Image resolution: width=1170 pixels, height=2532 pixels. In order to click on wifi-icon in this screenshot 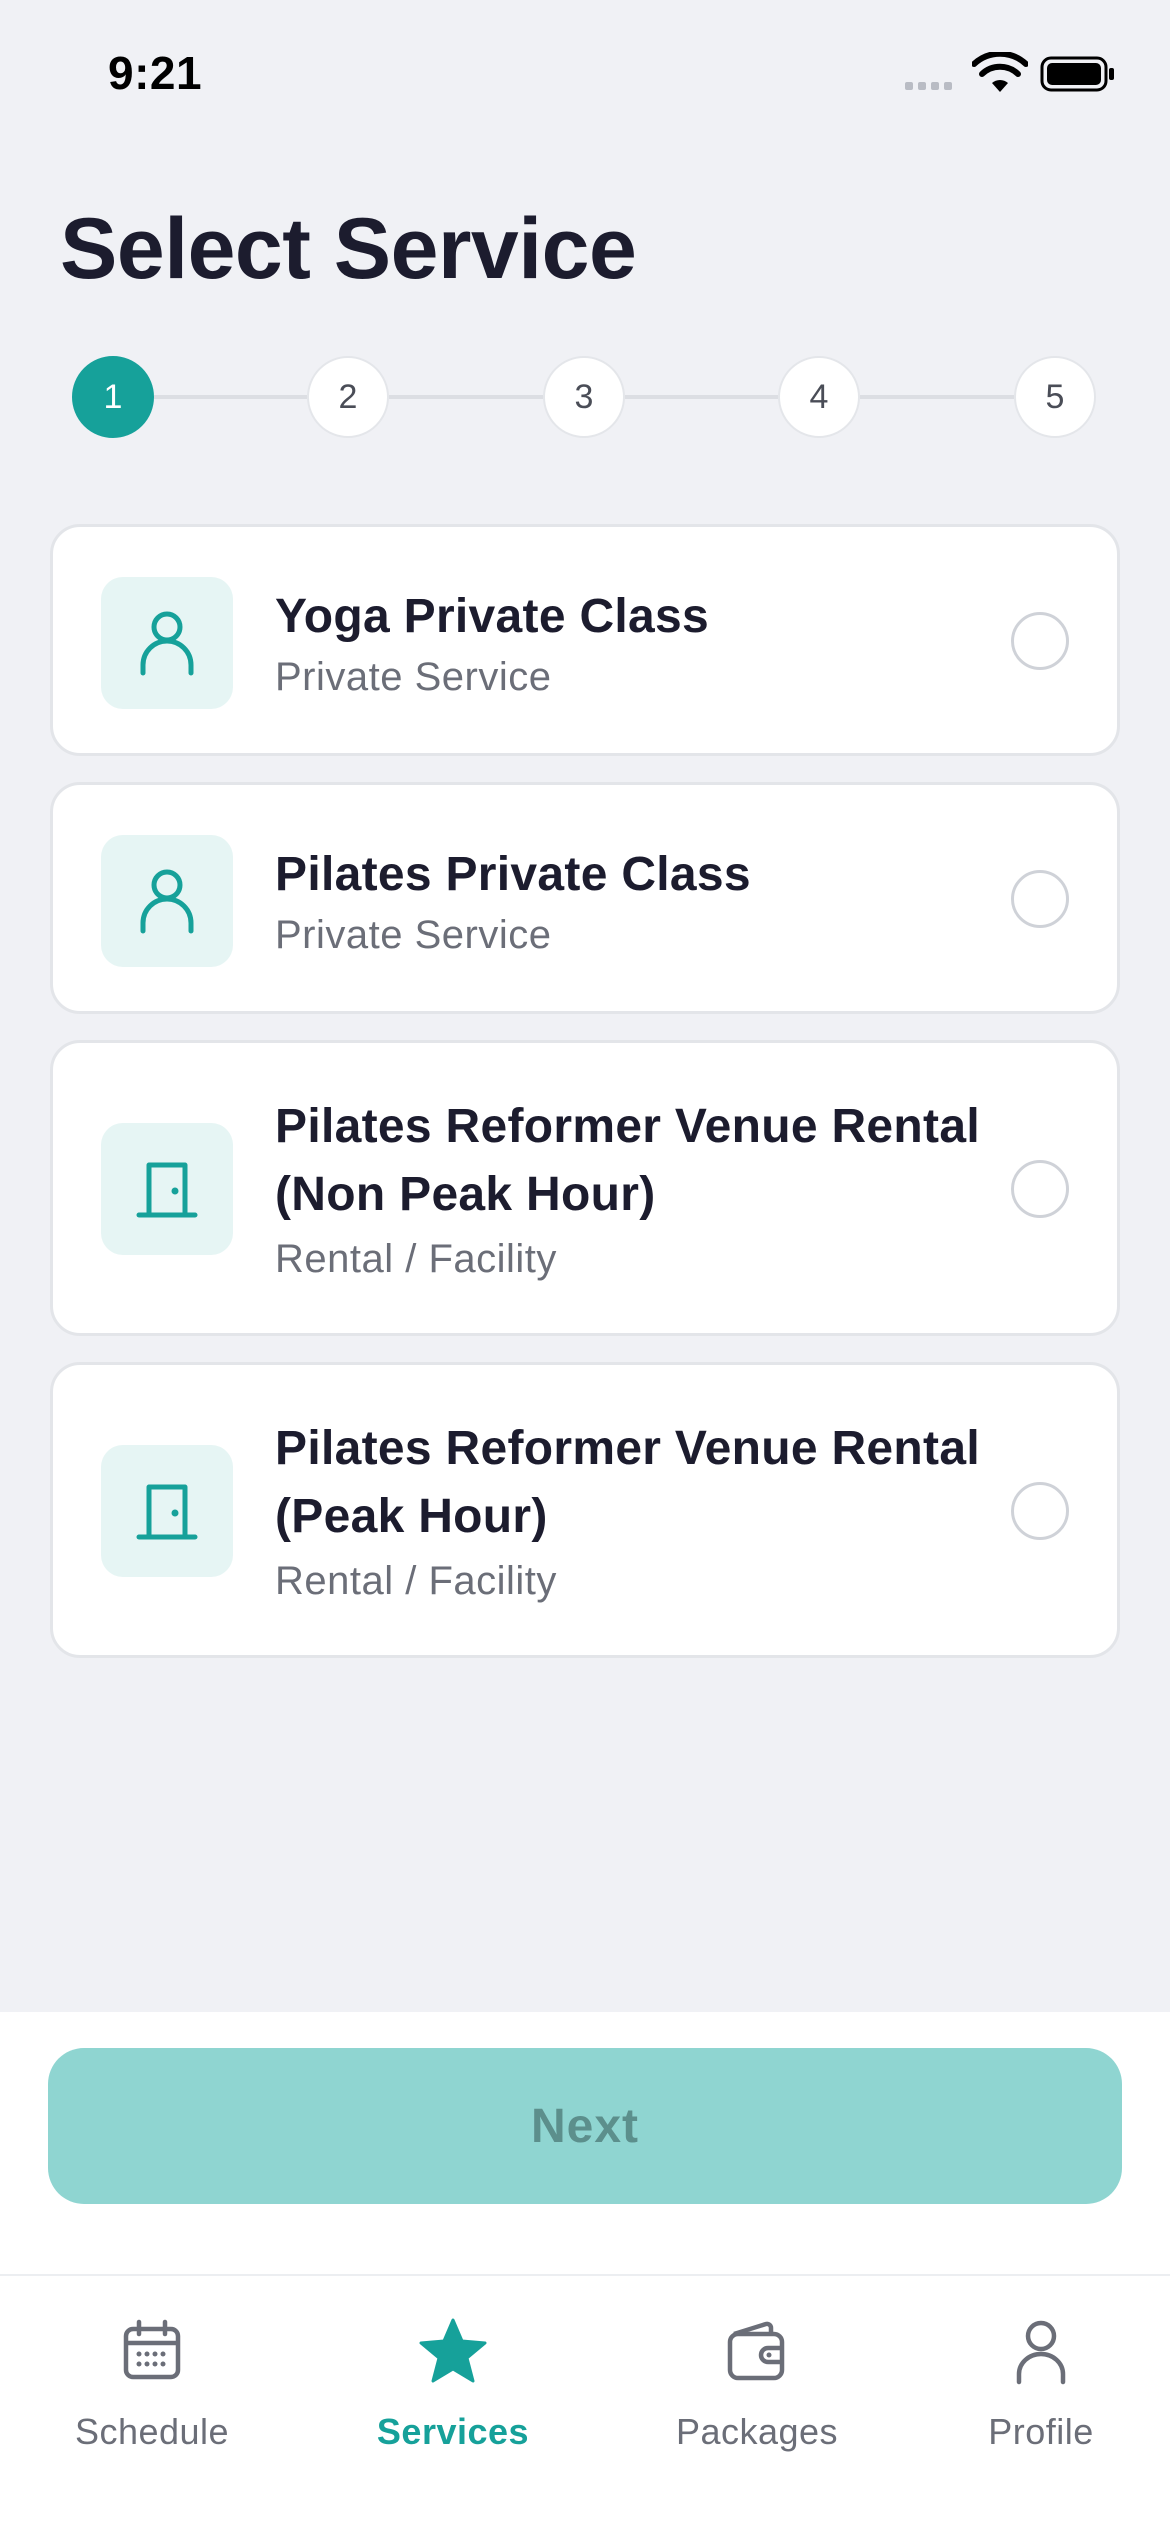, I will do `click(1000, 72)`.